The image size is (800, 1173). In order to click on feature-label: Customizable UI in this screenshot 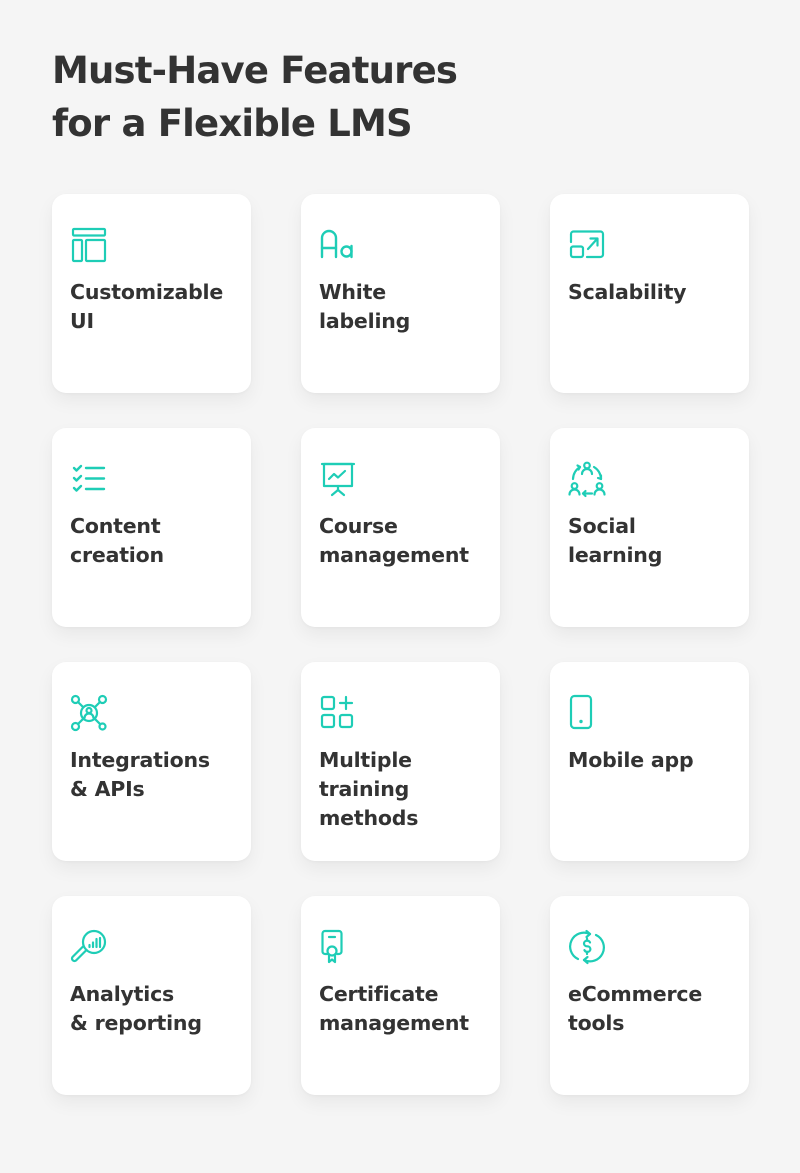, I will do `click(147, 306)`.